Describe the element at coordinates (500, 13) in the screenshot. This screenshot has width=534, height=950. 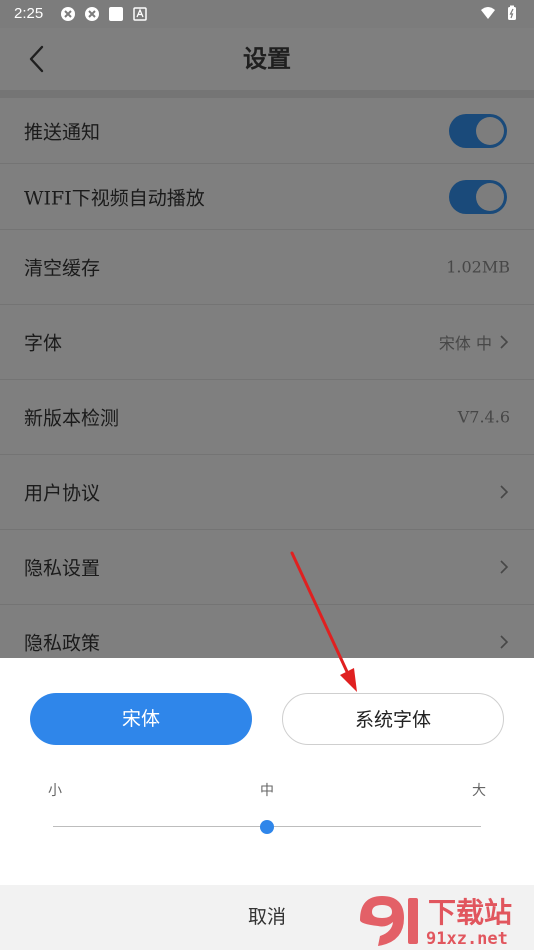
I see `status-icons-right` at that location.